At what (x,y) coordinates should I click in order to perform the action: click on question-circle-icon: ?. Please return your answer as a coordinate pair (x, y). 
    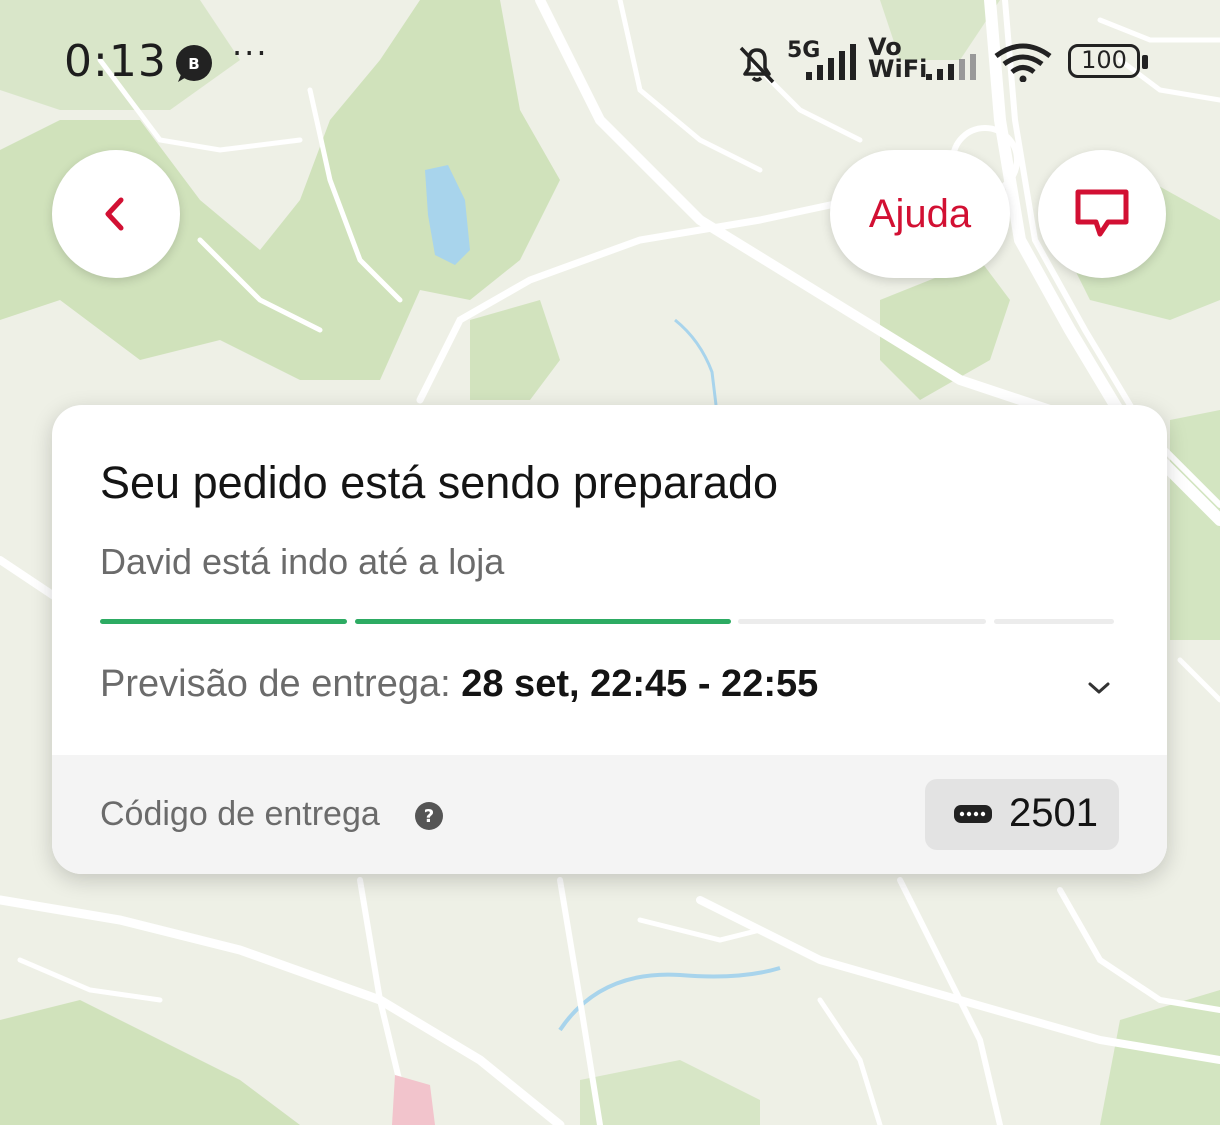
    Looking at the image, I should click on (429, 816).